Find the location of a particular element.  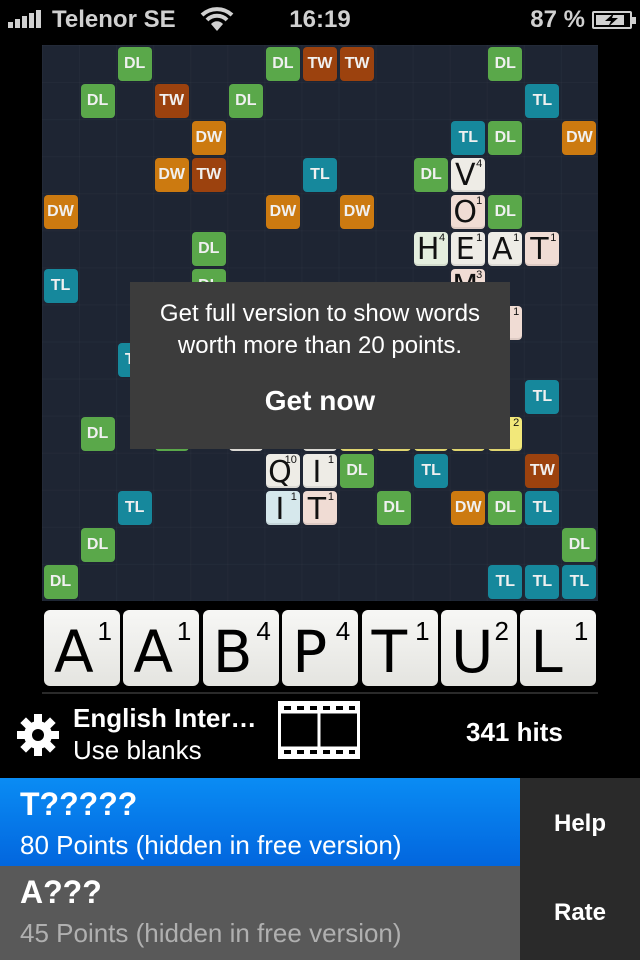

result-word: T????? is located at coordinates (79, 804).